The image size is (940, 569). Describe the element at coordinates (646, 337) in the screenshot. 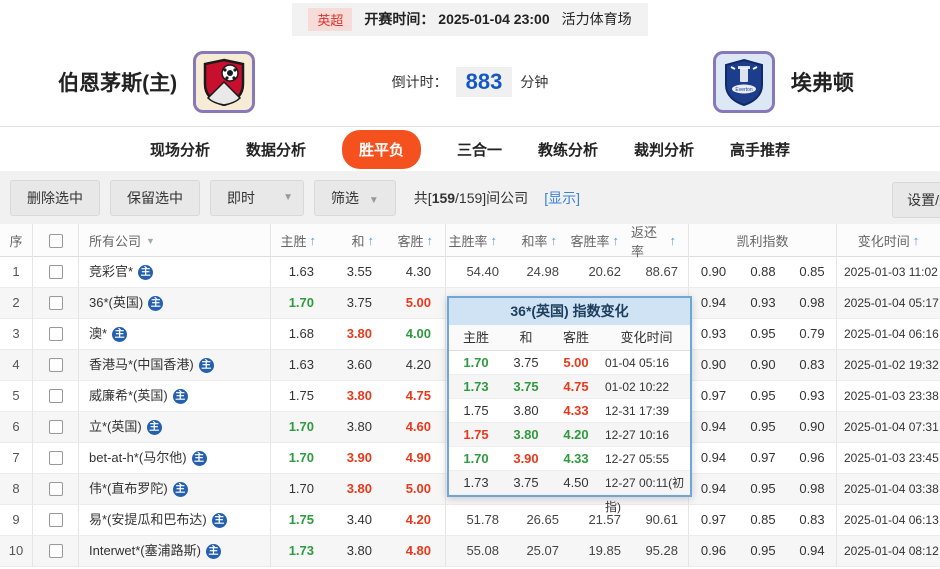

I see `popup-col-header: 变化时间` at that location.